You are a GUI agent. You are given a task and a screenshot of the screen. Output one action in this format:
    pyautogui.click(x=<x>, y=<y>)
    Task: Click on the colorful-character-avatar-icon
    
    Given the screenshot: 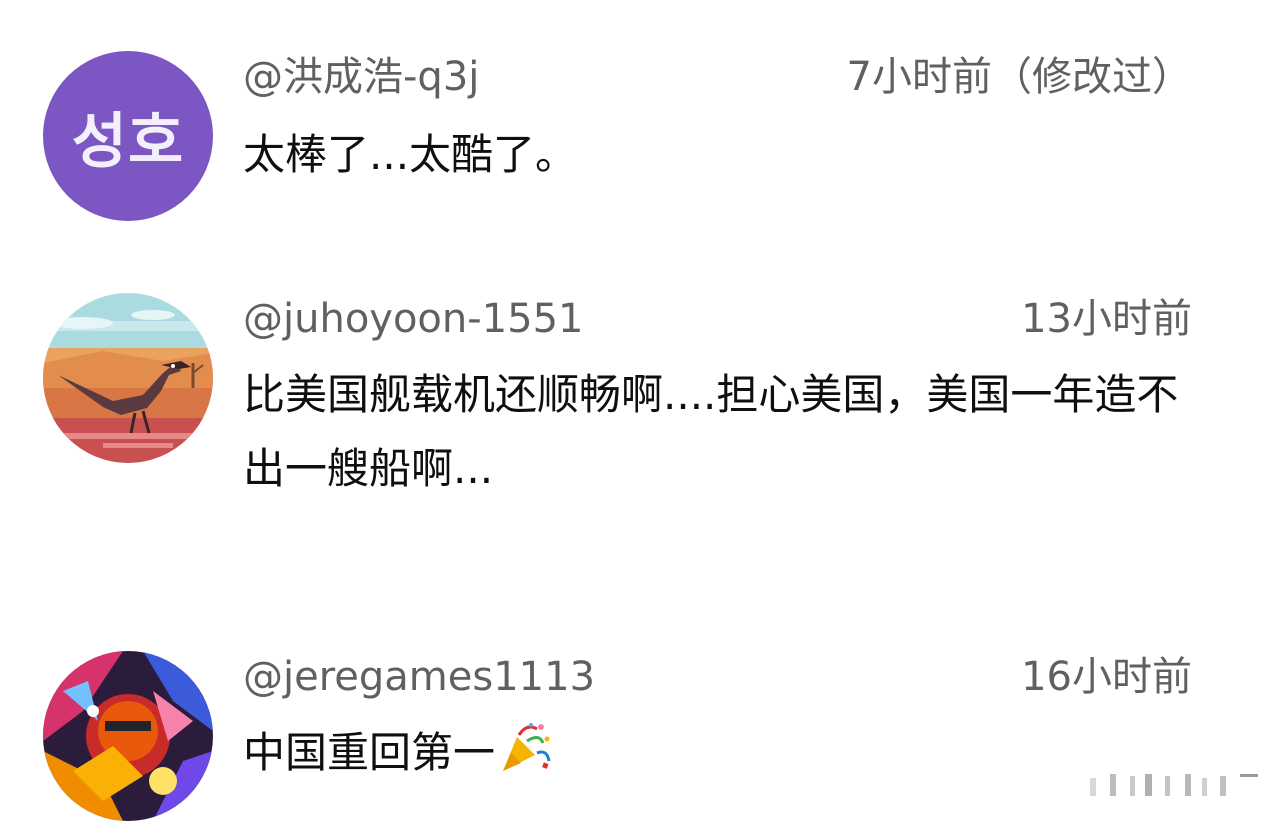 What is the action you would take?
    pyautogui.click(x=128, y=736)
    